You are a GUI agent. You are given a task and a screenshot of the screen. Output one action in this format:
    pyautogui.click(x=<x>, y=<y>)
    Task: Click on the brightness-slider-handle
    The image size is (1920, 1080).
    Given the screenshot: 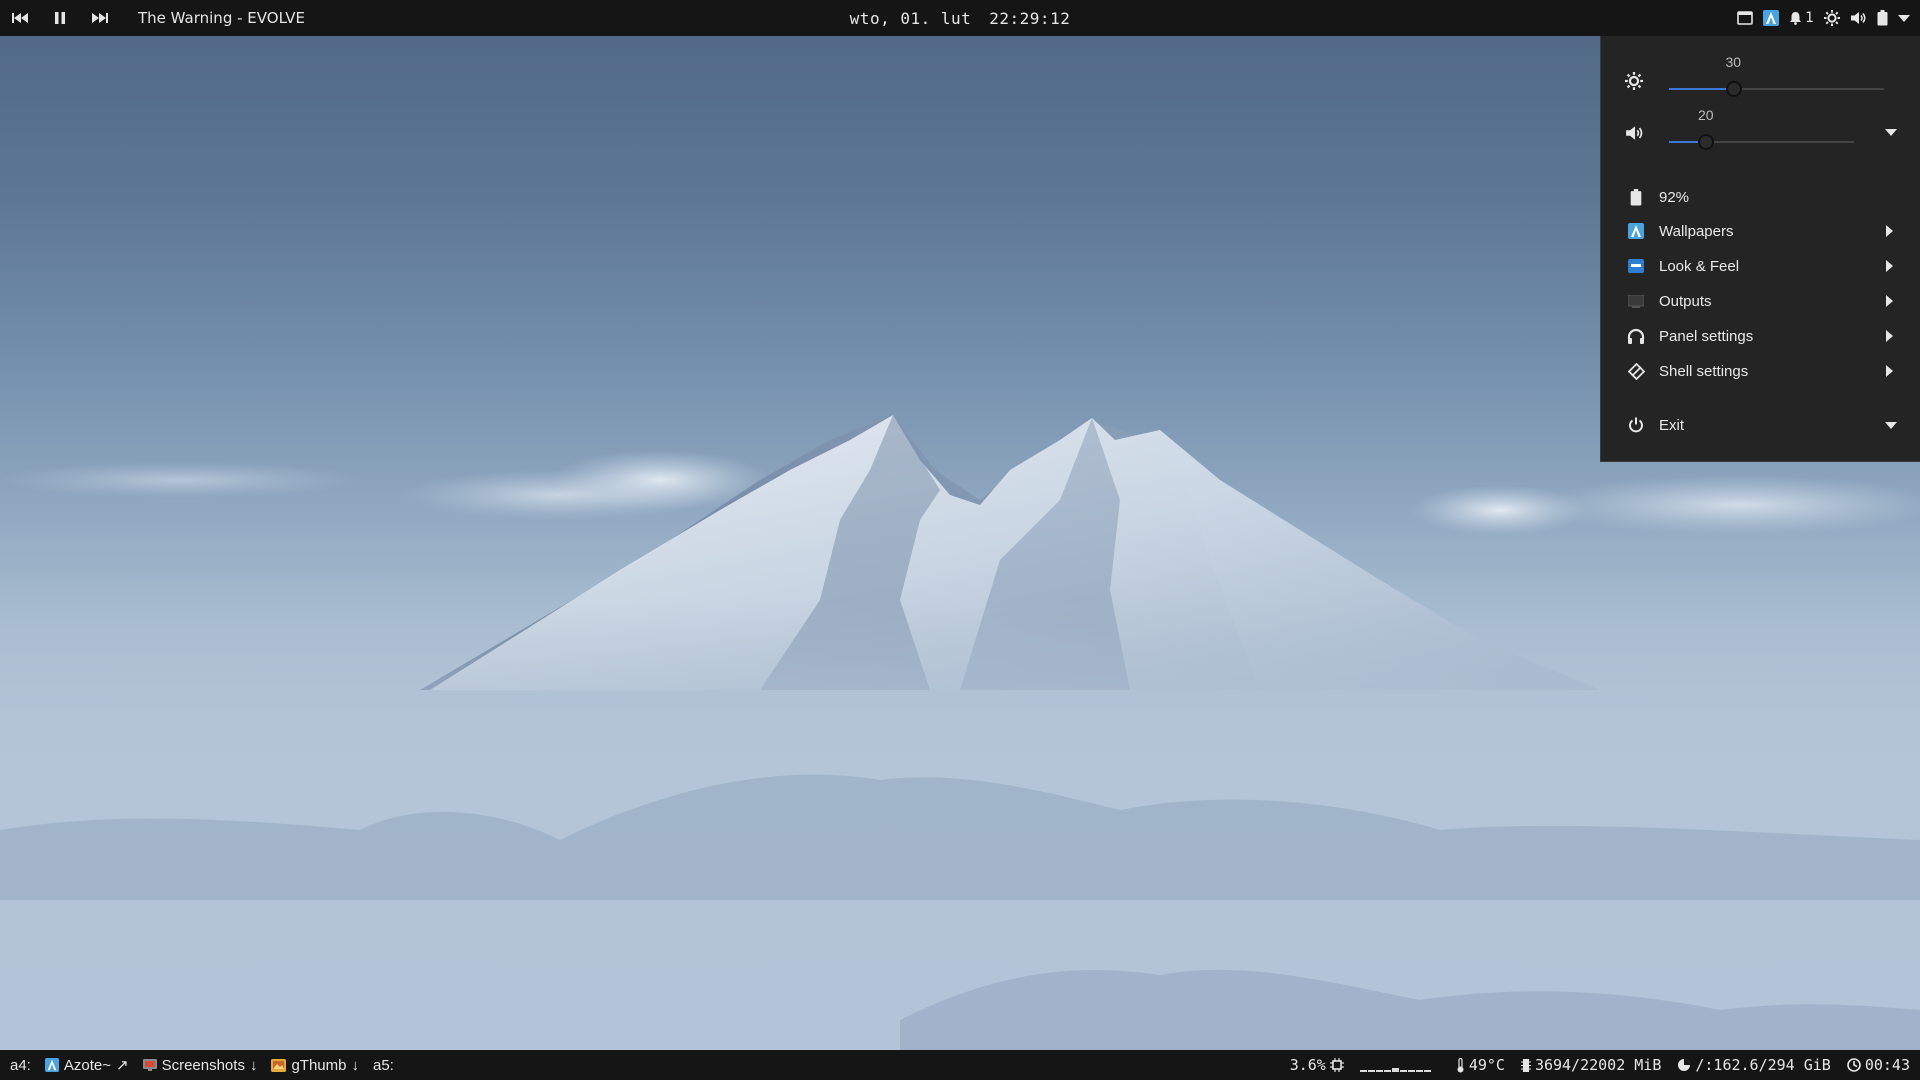 What is the action you would take?
    pyautogui.click(x=1733, y=89)
    